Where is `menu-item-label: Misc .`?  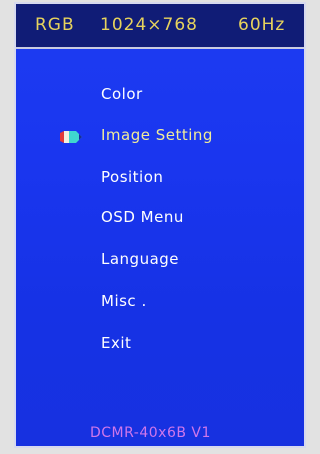
menu-item-label: Misc . is located at coordinates (124, 301).